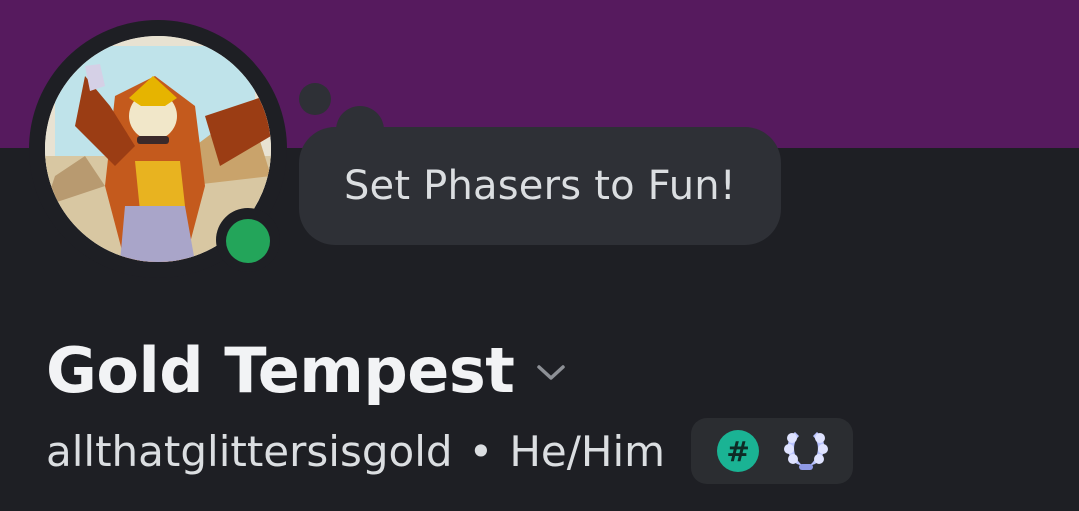 Image resolution: width=1079 pixels, height=511 pixels. Describe the element at coordinates (738, 451) in the screenshot. I see `hash-badge-icon: #` at that location.